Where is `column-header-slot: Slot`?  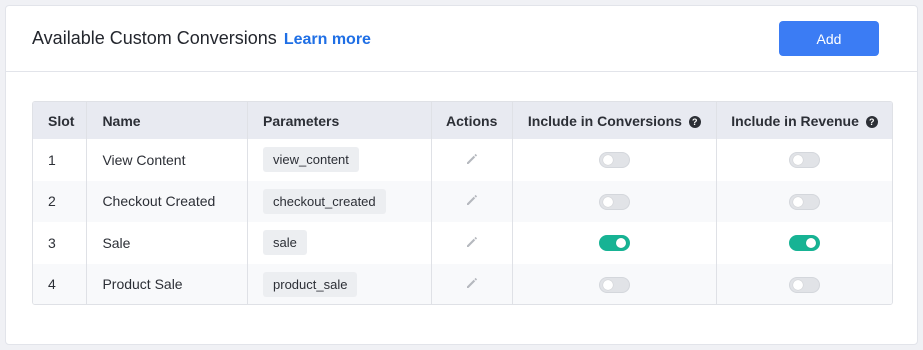
column-header-slot: Slot is located at coordinates (60, 120).